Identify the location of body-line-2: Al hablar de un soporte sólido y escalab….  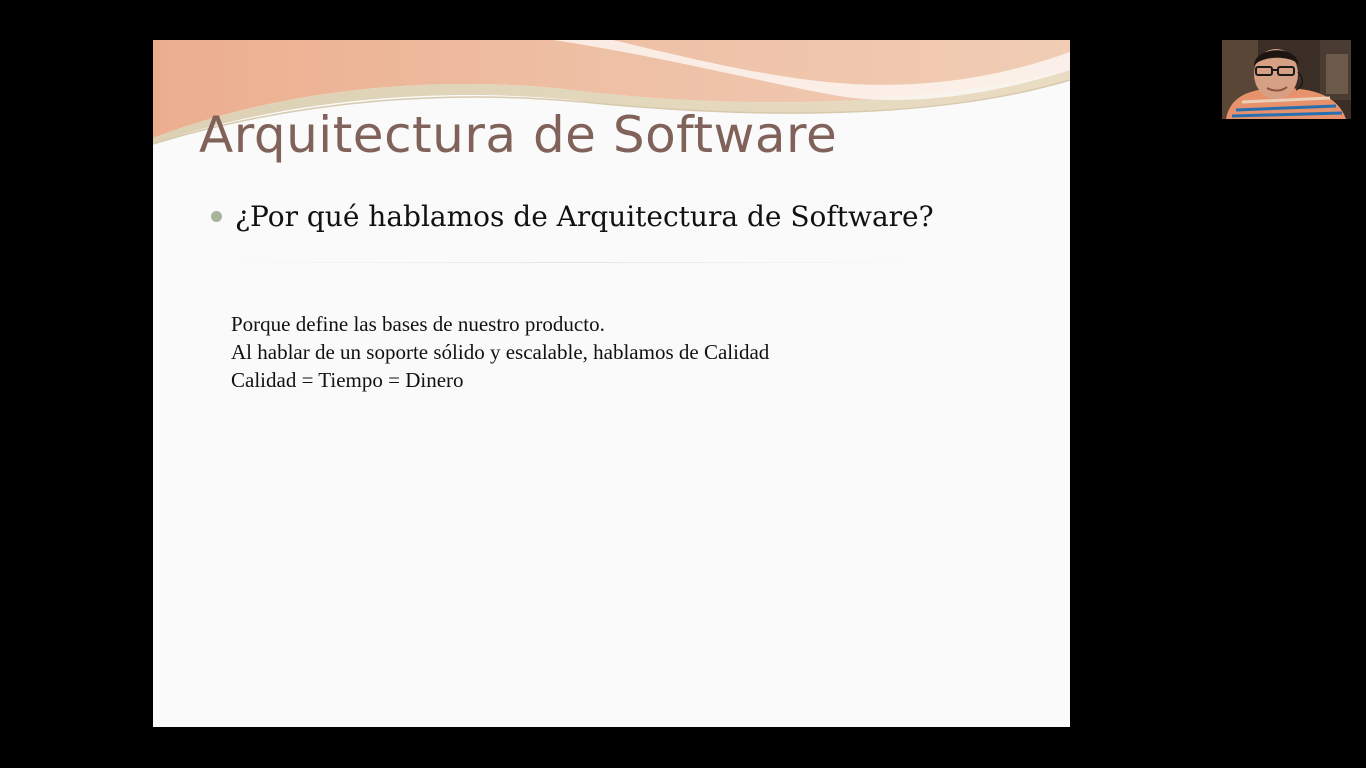
(500, 352).